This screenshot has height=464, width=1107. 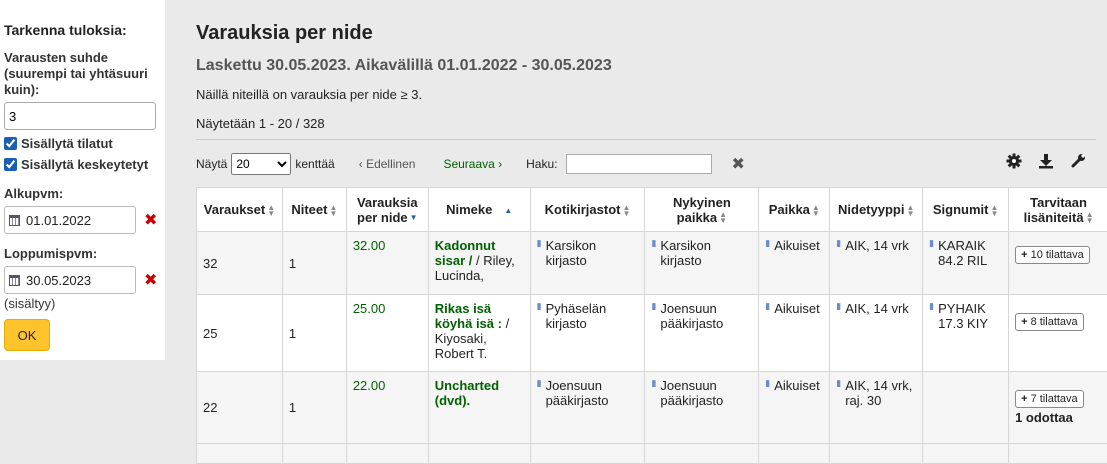 I want to click on col-location: Paikka▲▼, so click(x=794, y=210).